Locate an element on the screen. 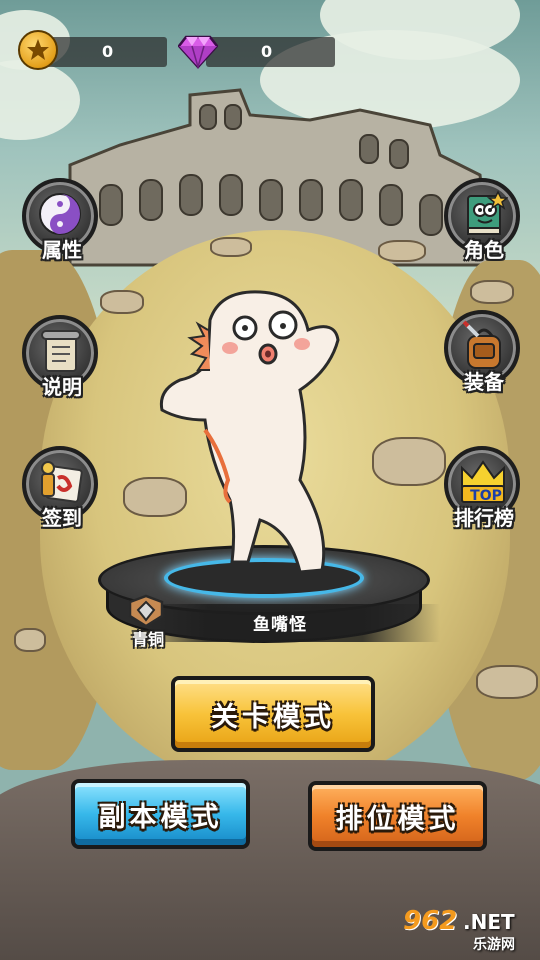 This screenshot has width=540, height=960. scroll-icon is located at coordinates (61, 351).